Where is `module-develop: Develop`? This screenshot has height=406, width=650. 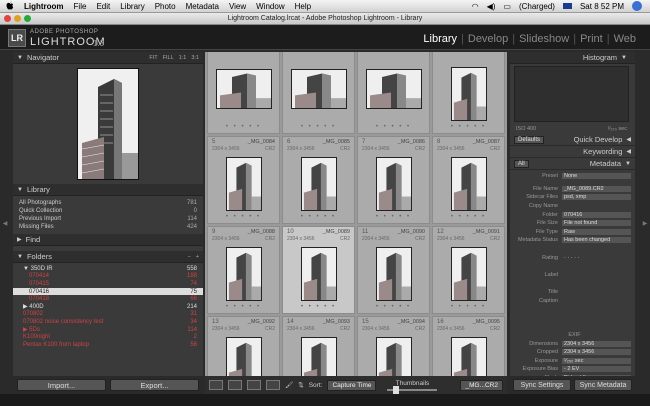
module-develop: Develop is located at coordinates (488, 39).